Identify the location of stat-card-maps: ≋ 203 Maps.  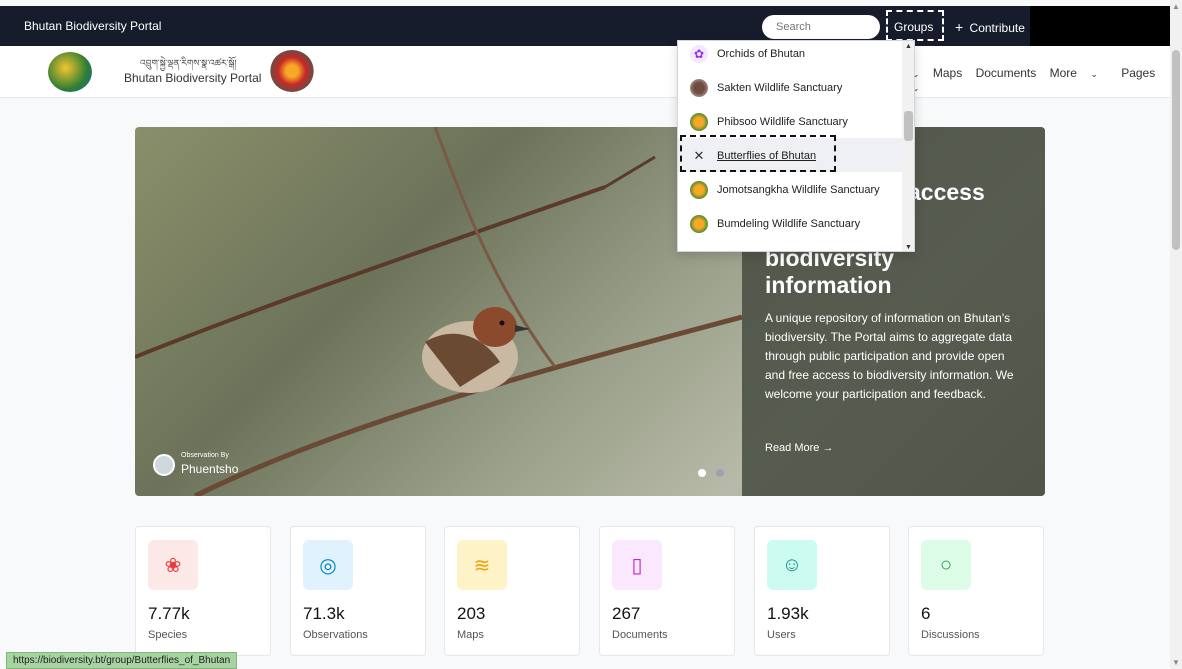
(512, 591).